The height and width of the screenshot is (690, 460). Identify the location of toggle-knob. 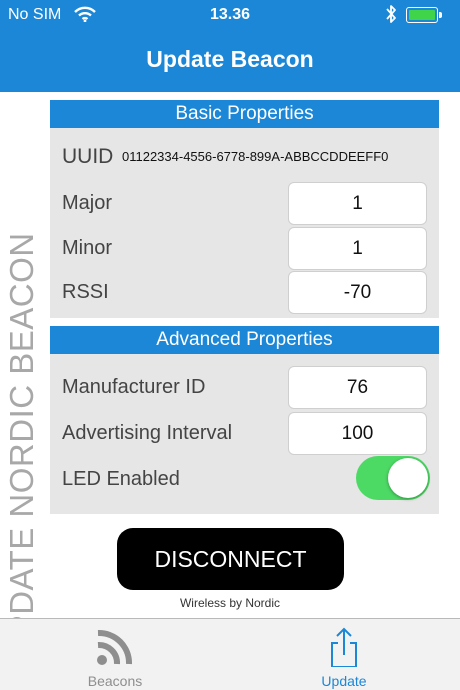
(408, 478).